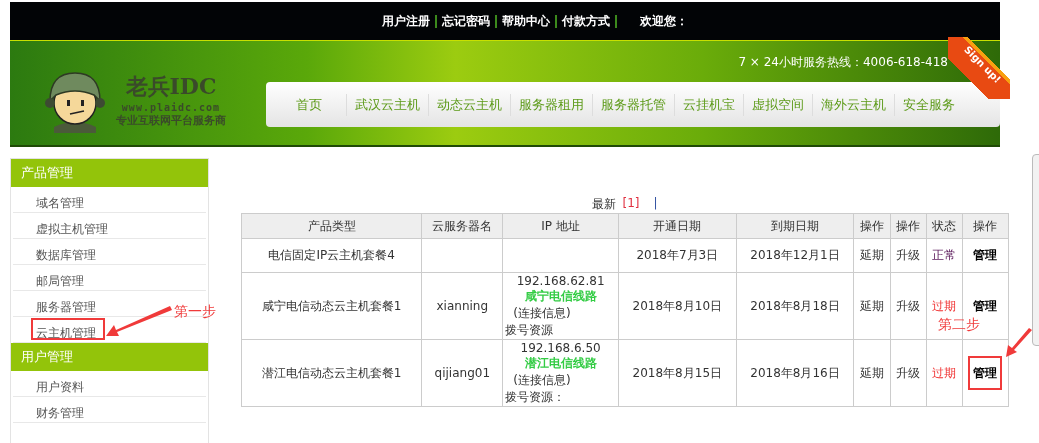  Describe the element at coordinates (795, 373) in the screenshot. I see `table-cell: 2018年8月16日` at that location.